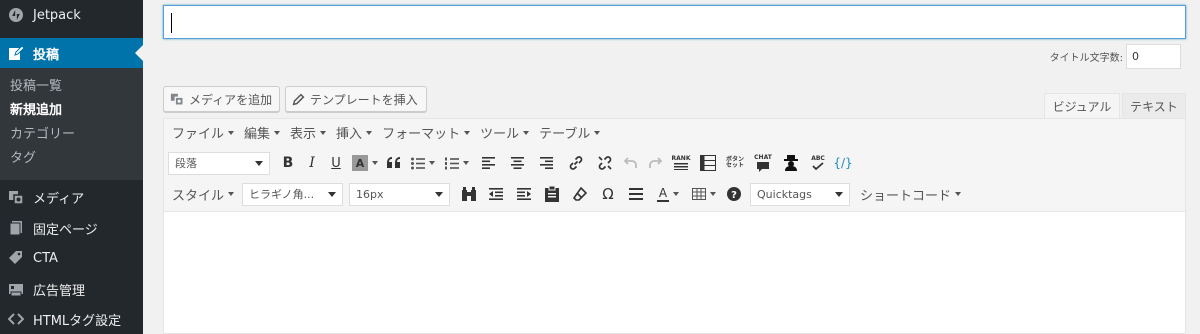 Image resolution: width=1200 pixels, height=334 pixels. I want to click on text-cursor, so click(171, 23).